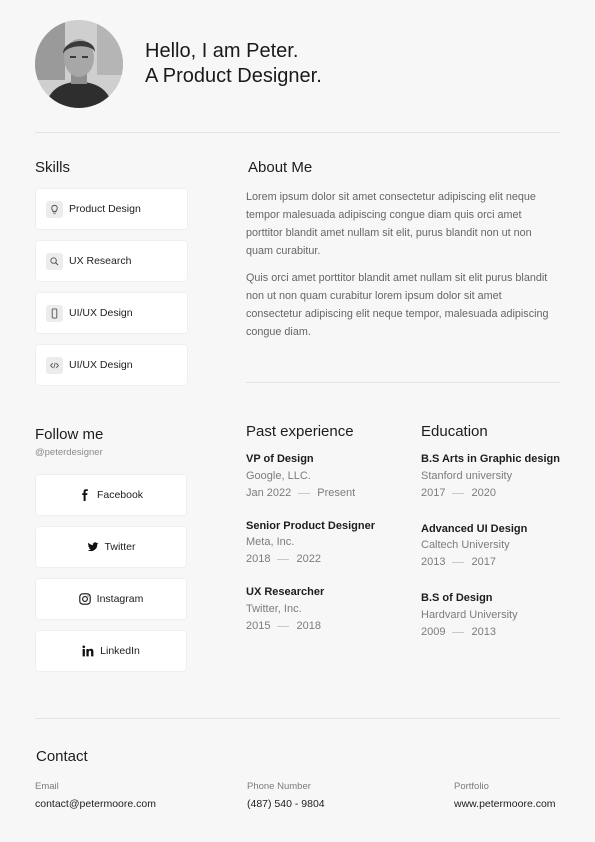 The image size is (595, 842). I want to click on portfolio-link: www.petermoore.com, so click(505, 804).